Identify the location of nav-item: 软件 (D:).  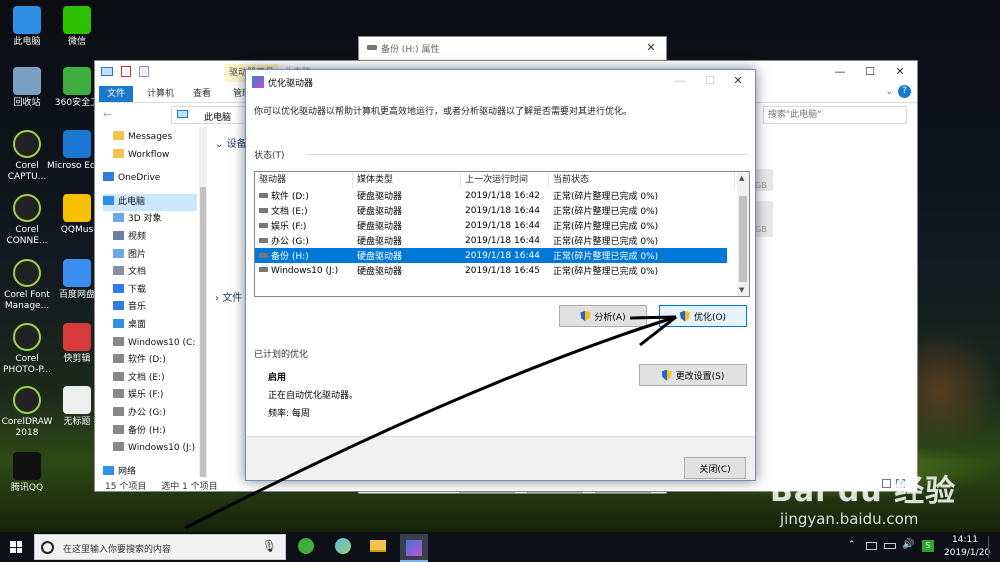
(139, 360).